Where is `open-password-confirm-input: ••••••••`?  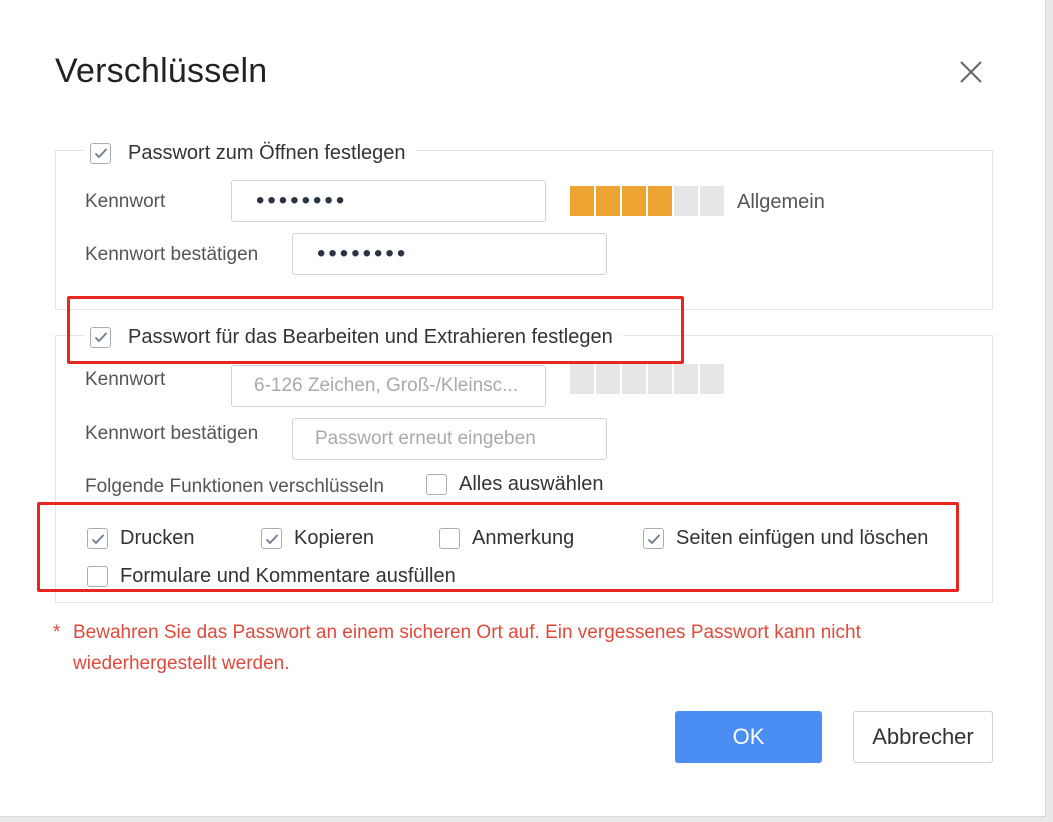
open-password-confirm-input: •••••••• is located at coordinates (449, 254).